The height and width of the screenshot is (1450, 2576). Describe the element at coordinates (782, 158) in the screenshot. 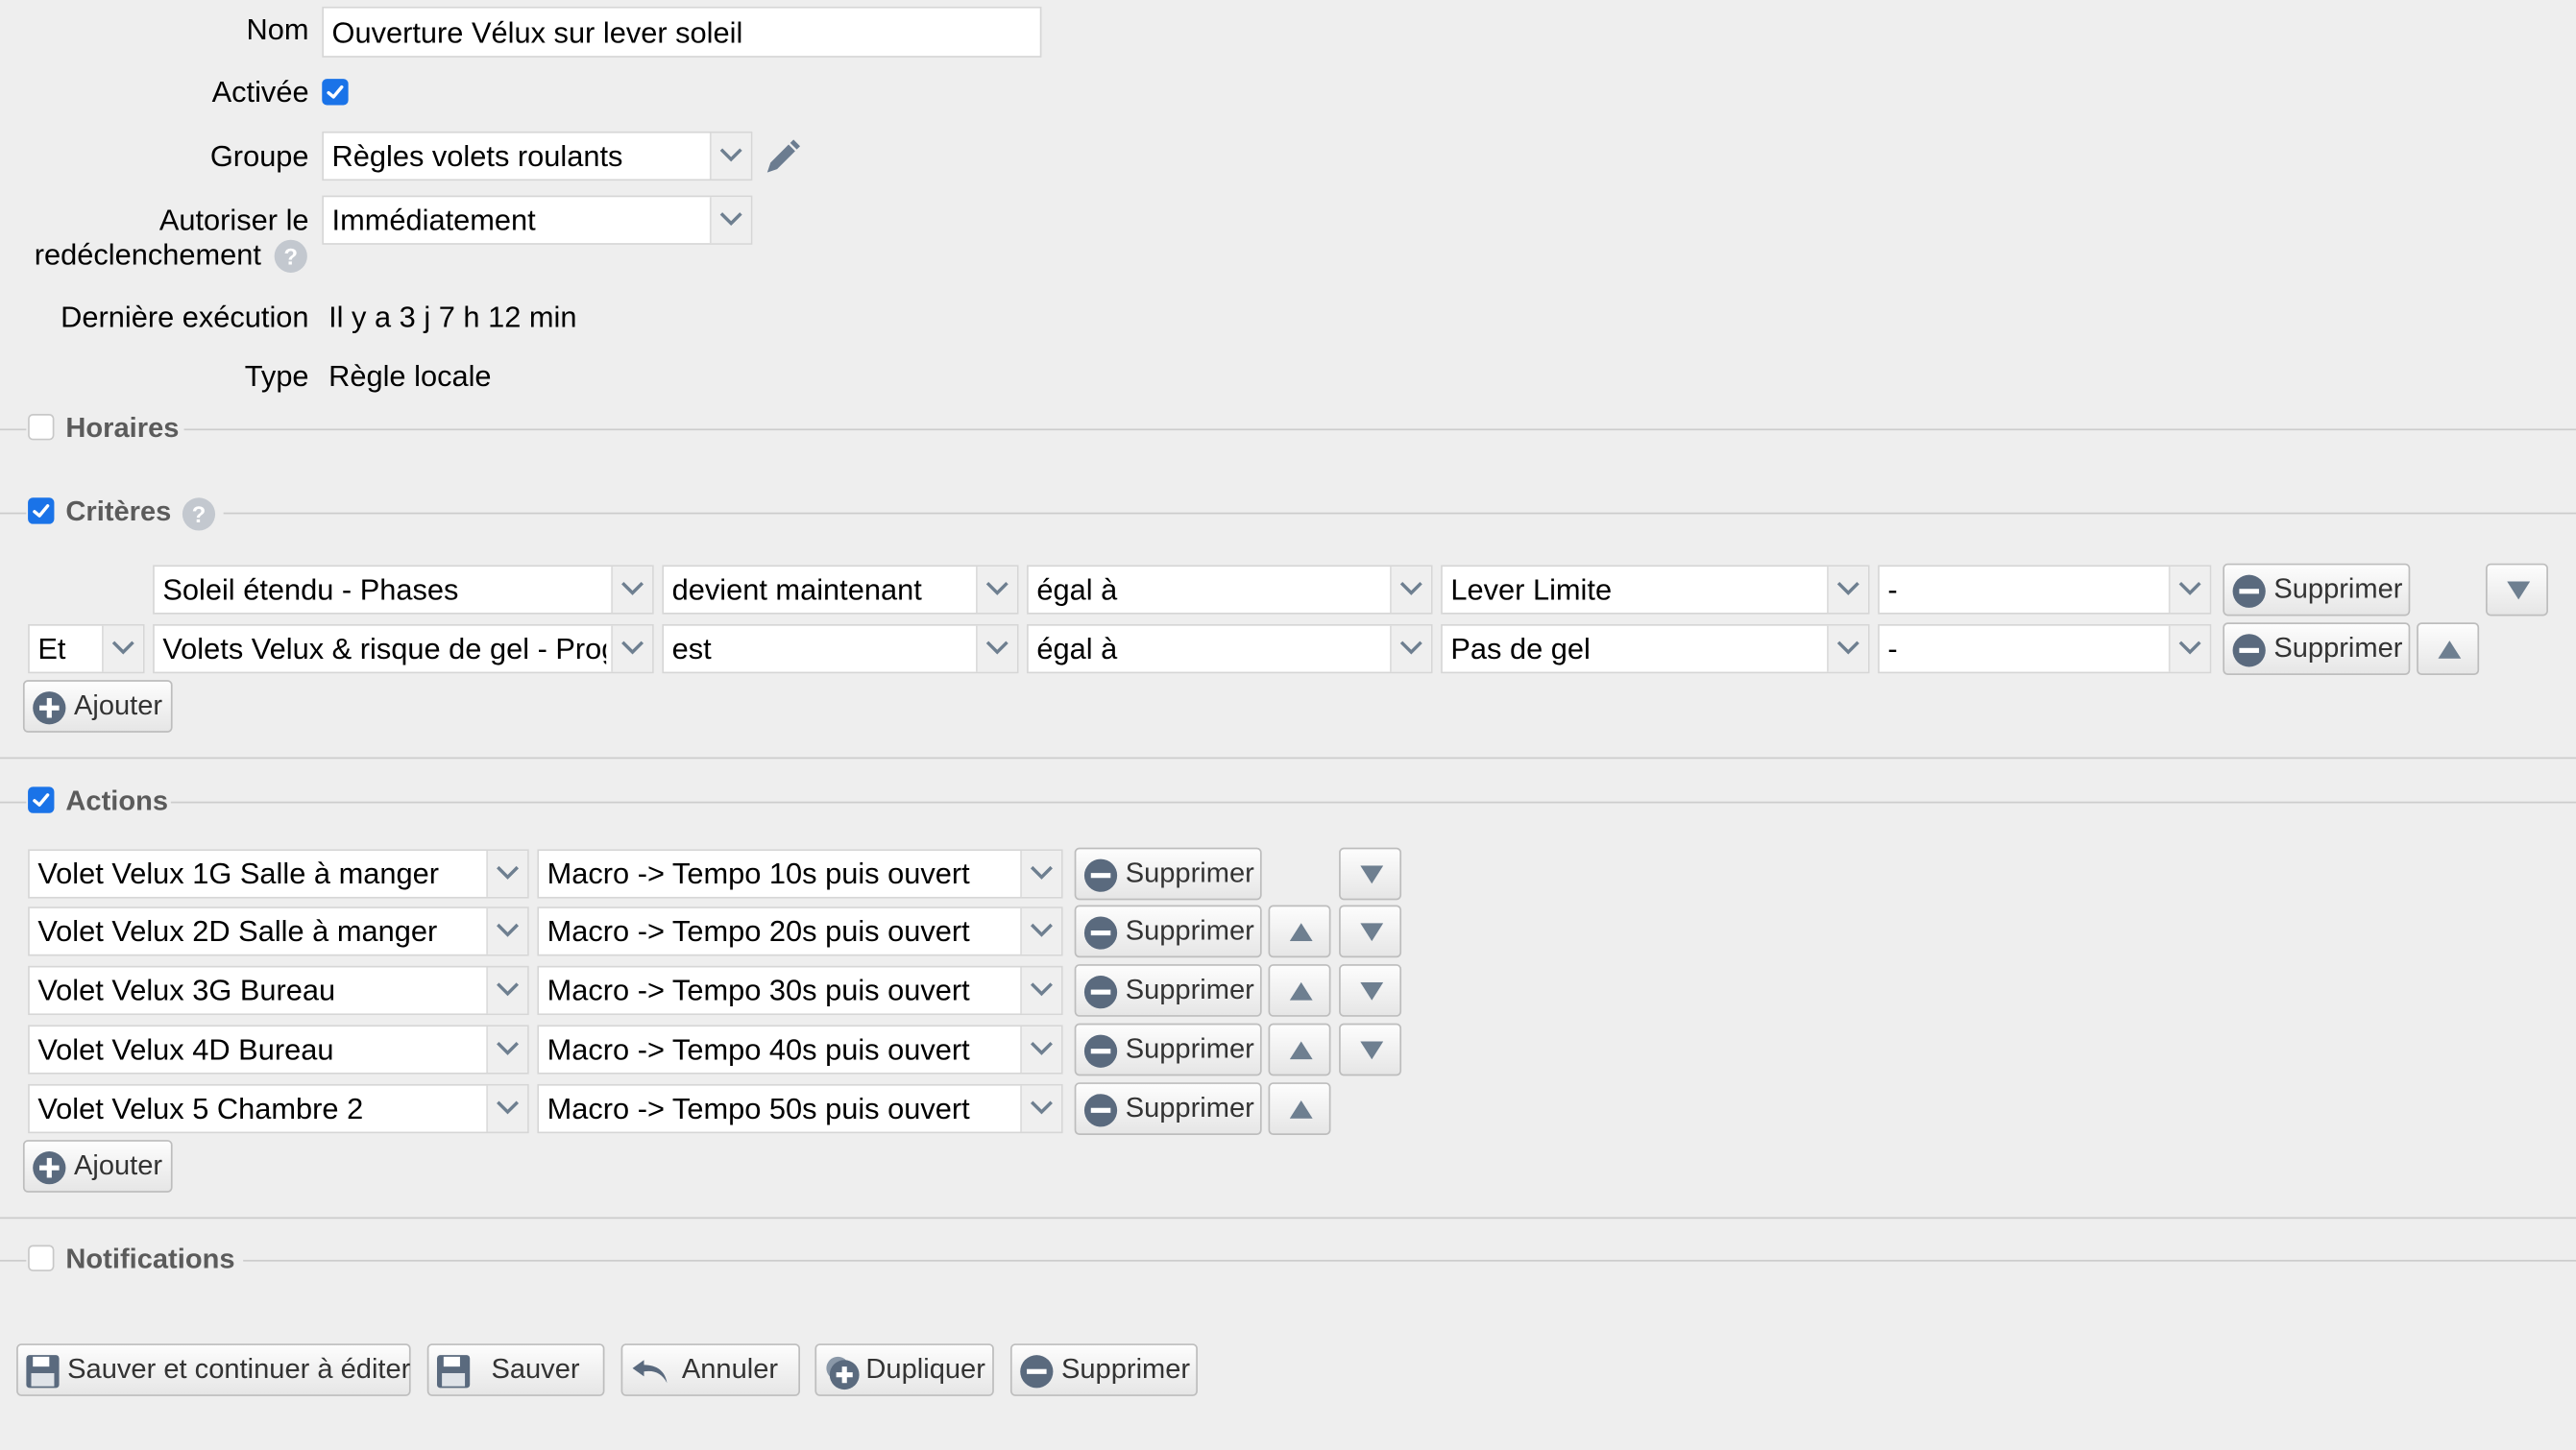

I see `edit-pencil-icon` at that location.